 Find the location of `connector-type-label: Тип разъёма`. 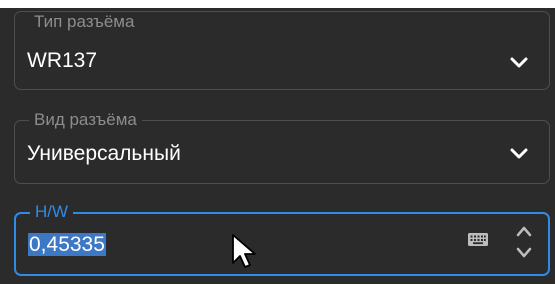

connector-type-label: Тип разъёма is located at coordinates (84, 22).